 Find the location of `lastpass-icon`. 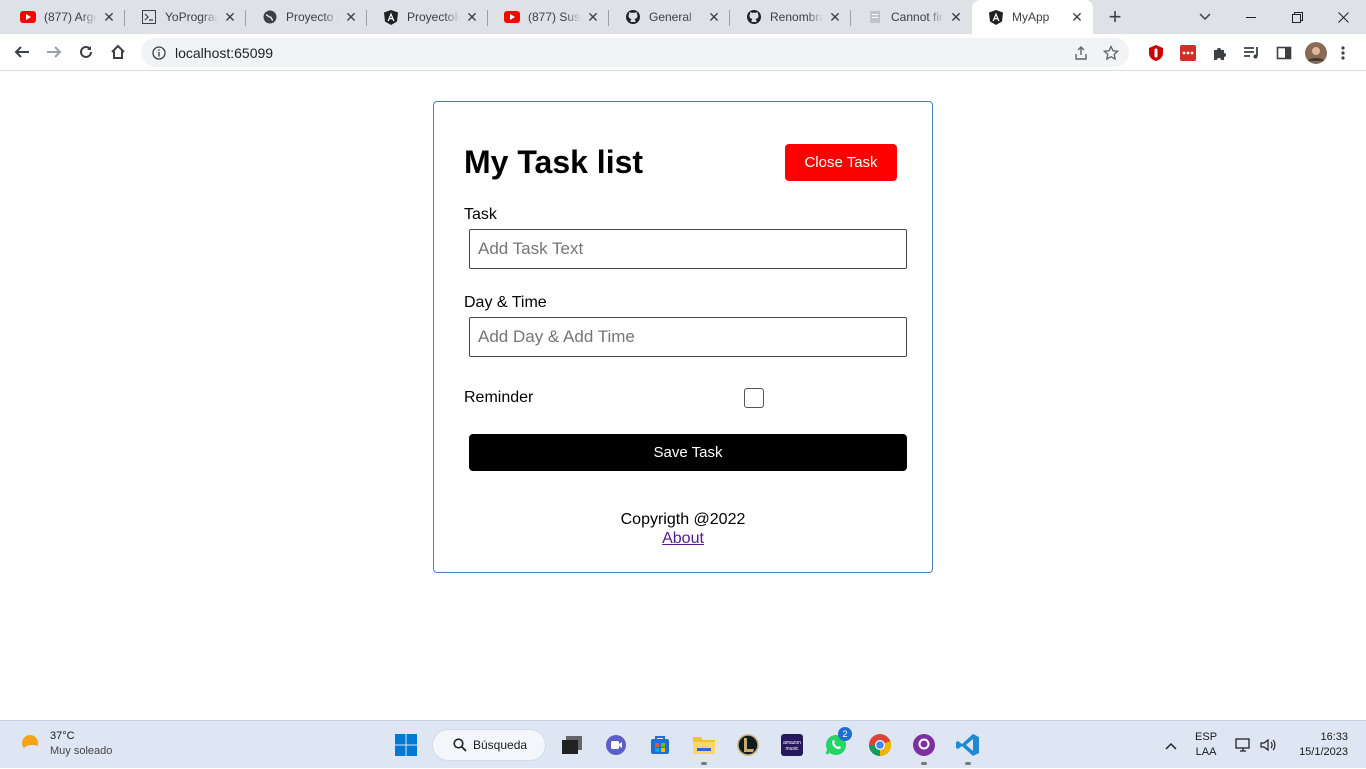

lastpass-icon is located at coordinates (1188, 52).